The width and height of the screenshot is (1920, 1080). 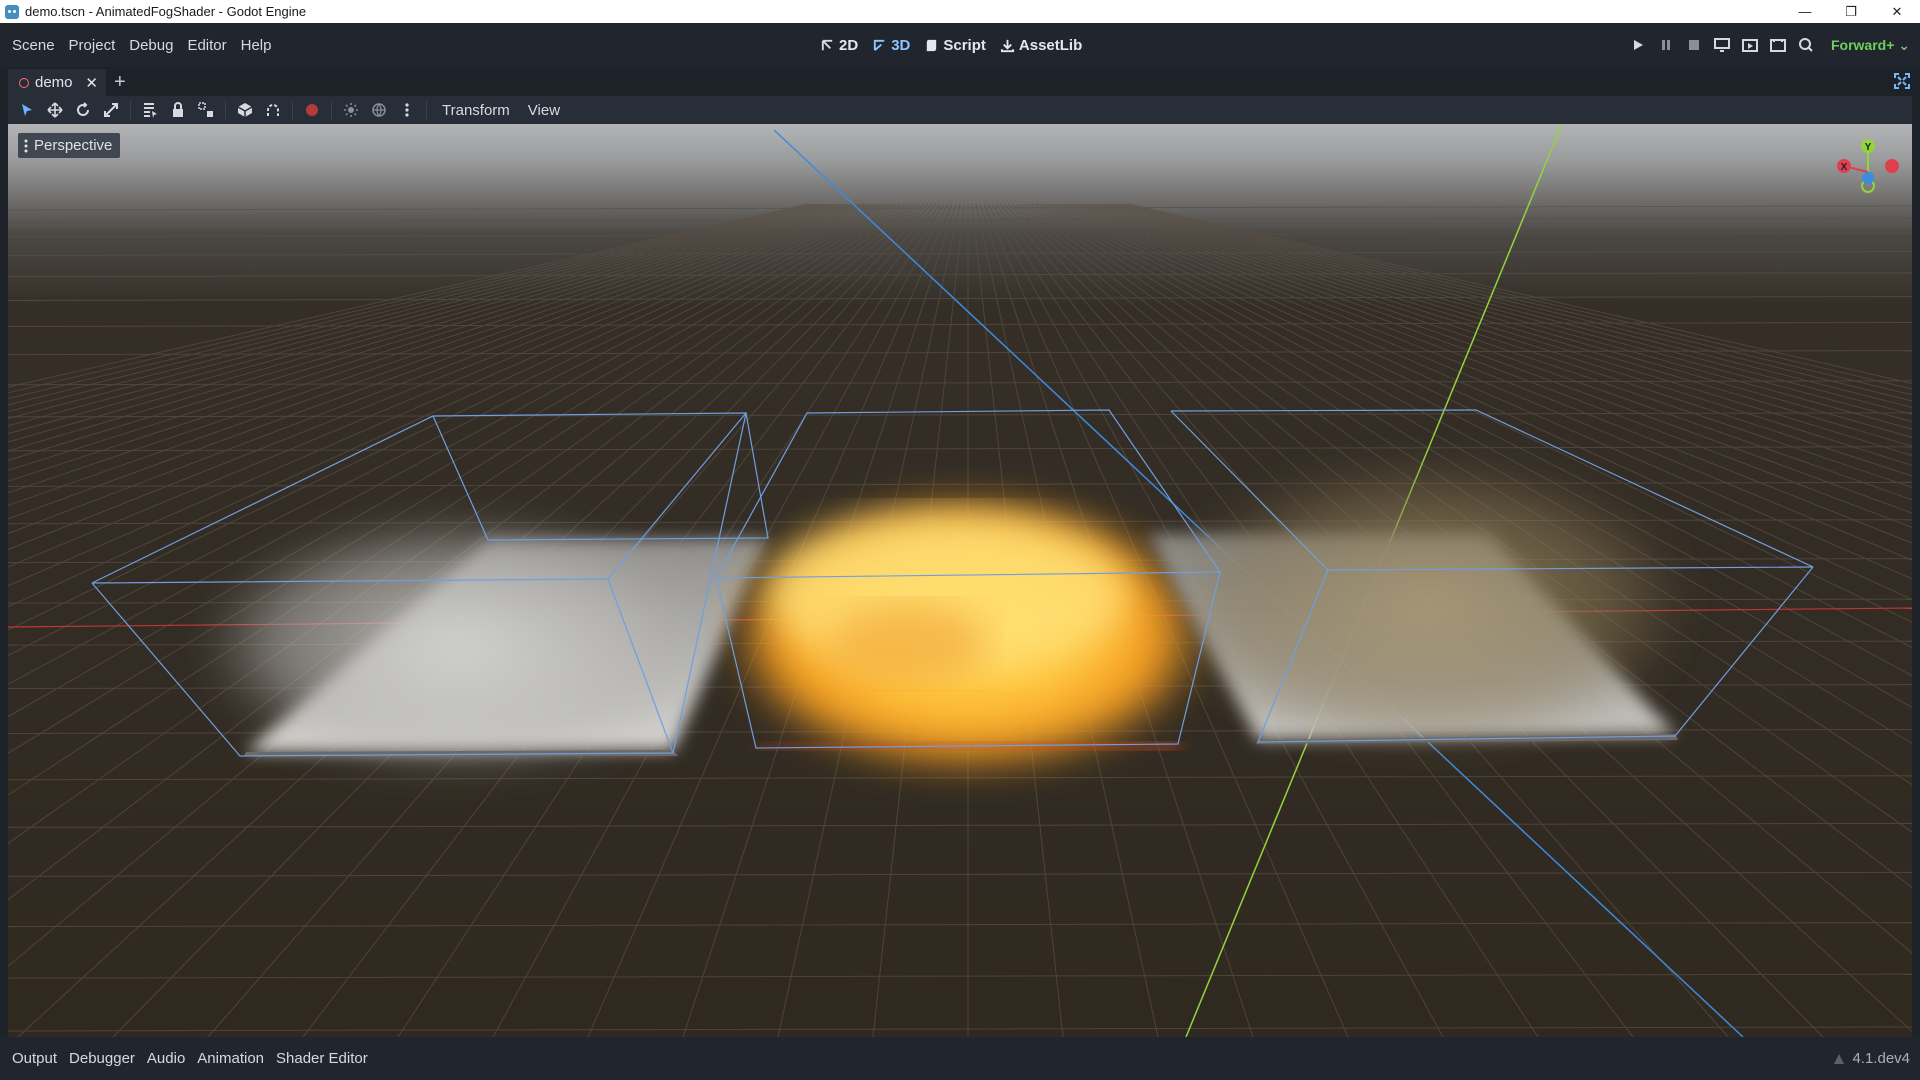 What do you see at coordinates (351, 110) in the screenshot?
I see `sun-preview-icon` at bounding box center [351, 110].